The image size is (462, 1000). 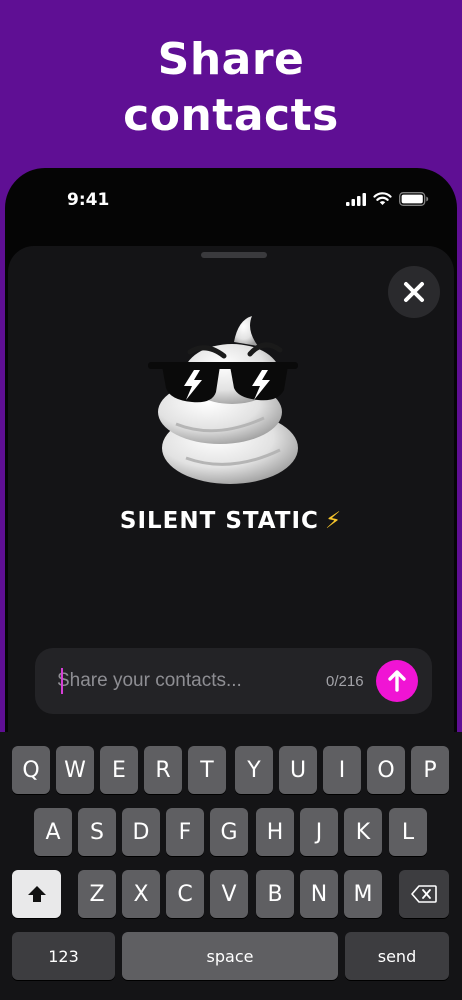 I want to click on key-y: Y, so click(x=254, y=770).